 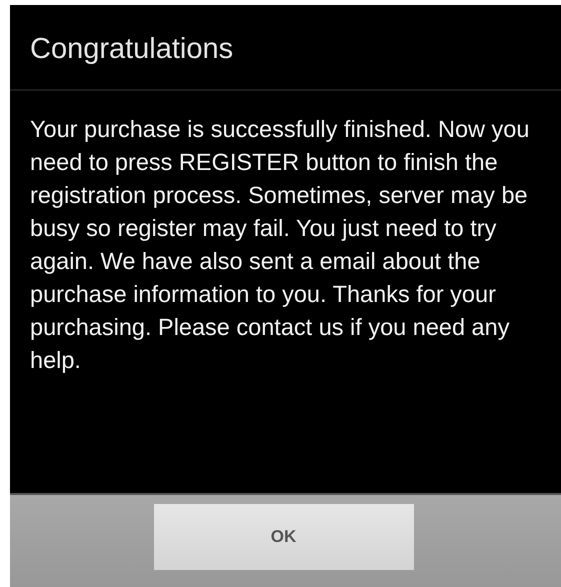 What do you see at coordinates (285, 48) in the screenshot?
I see `dialog-title: Congratulations` at bounding box center [285, 48].